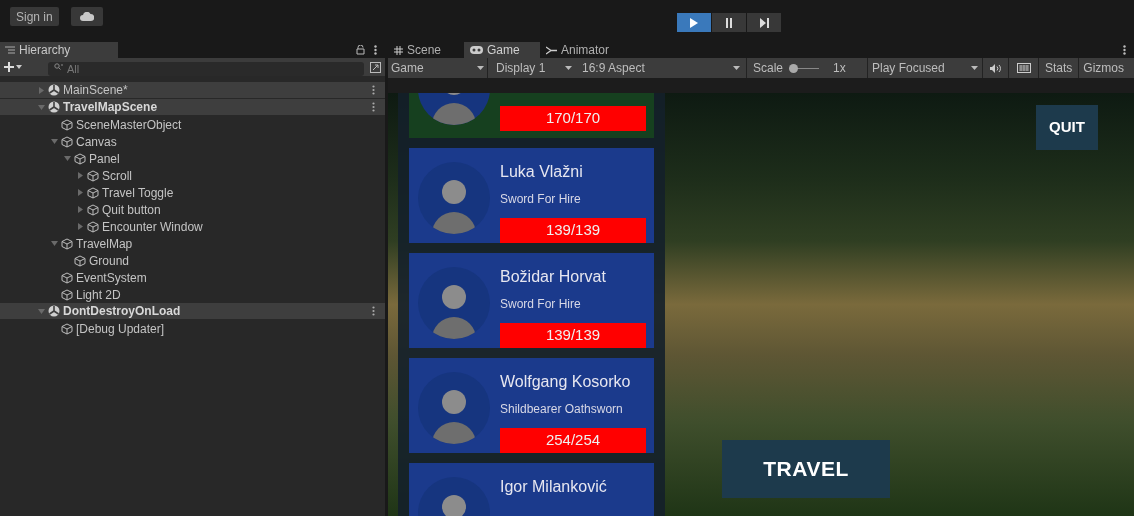 The image size is (1134, 516). I want to click on hierarchy-item: SceneMasterObject, so click(192, 124).